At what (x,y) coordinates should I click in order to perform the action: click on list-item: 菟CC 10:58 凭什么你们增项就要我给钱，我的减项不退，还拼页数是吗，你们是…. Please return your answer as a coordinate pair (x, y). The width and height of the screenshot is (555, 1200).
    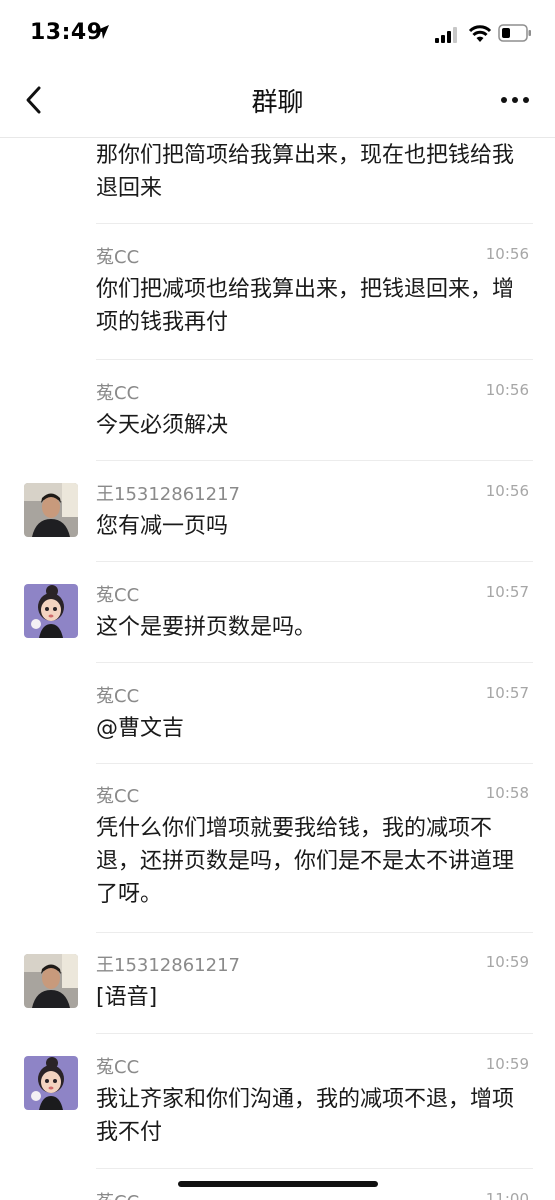
    Looking at the image, I should click on (277, 848).